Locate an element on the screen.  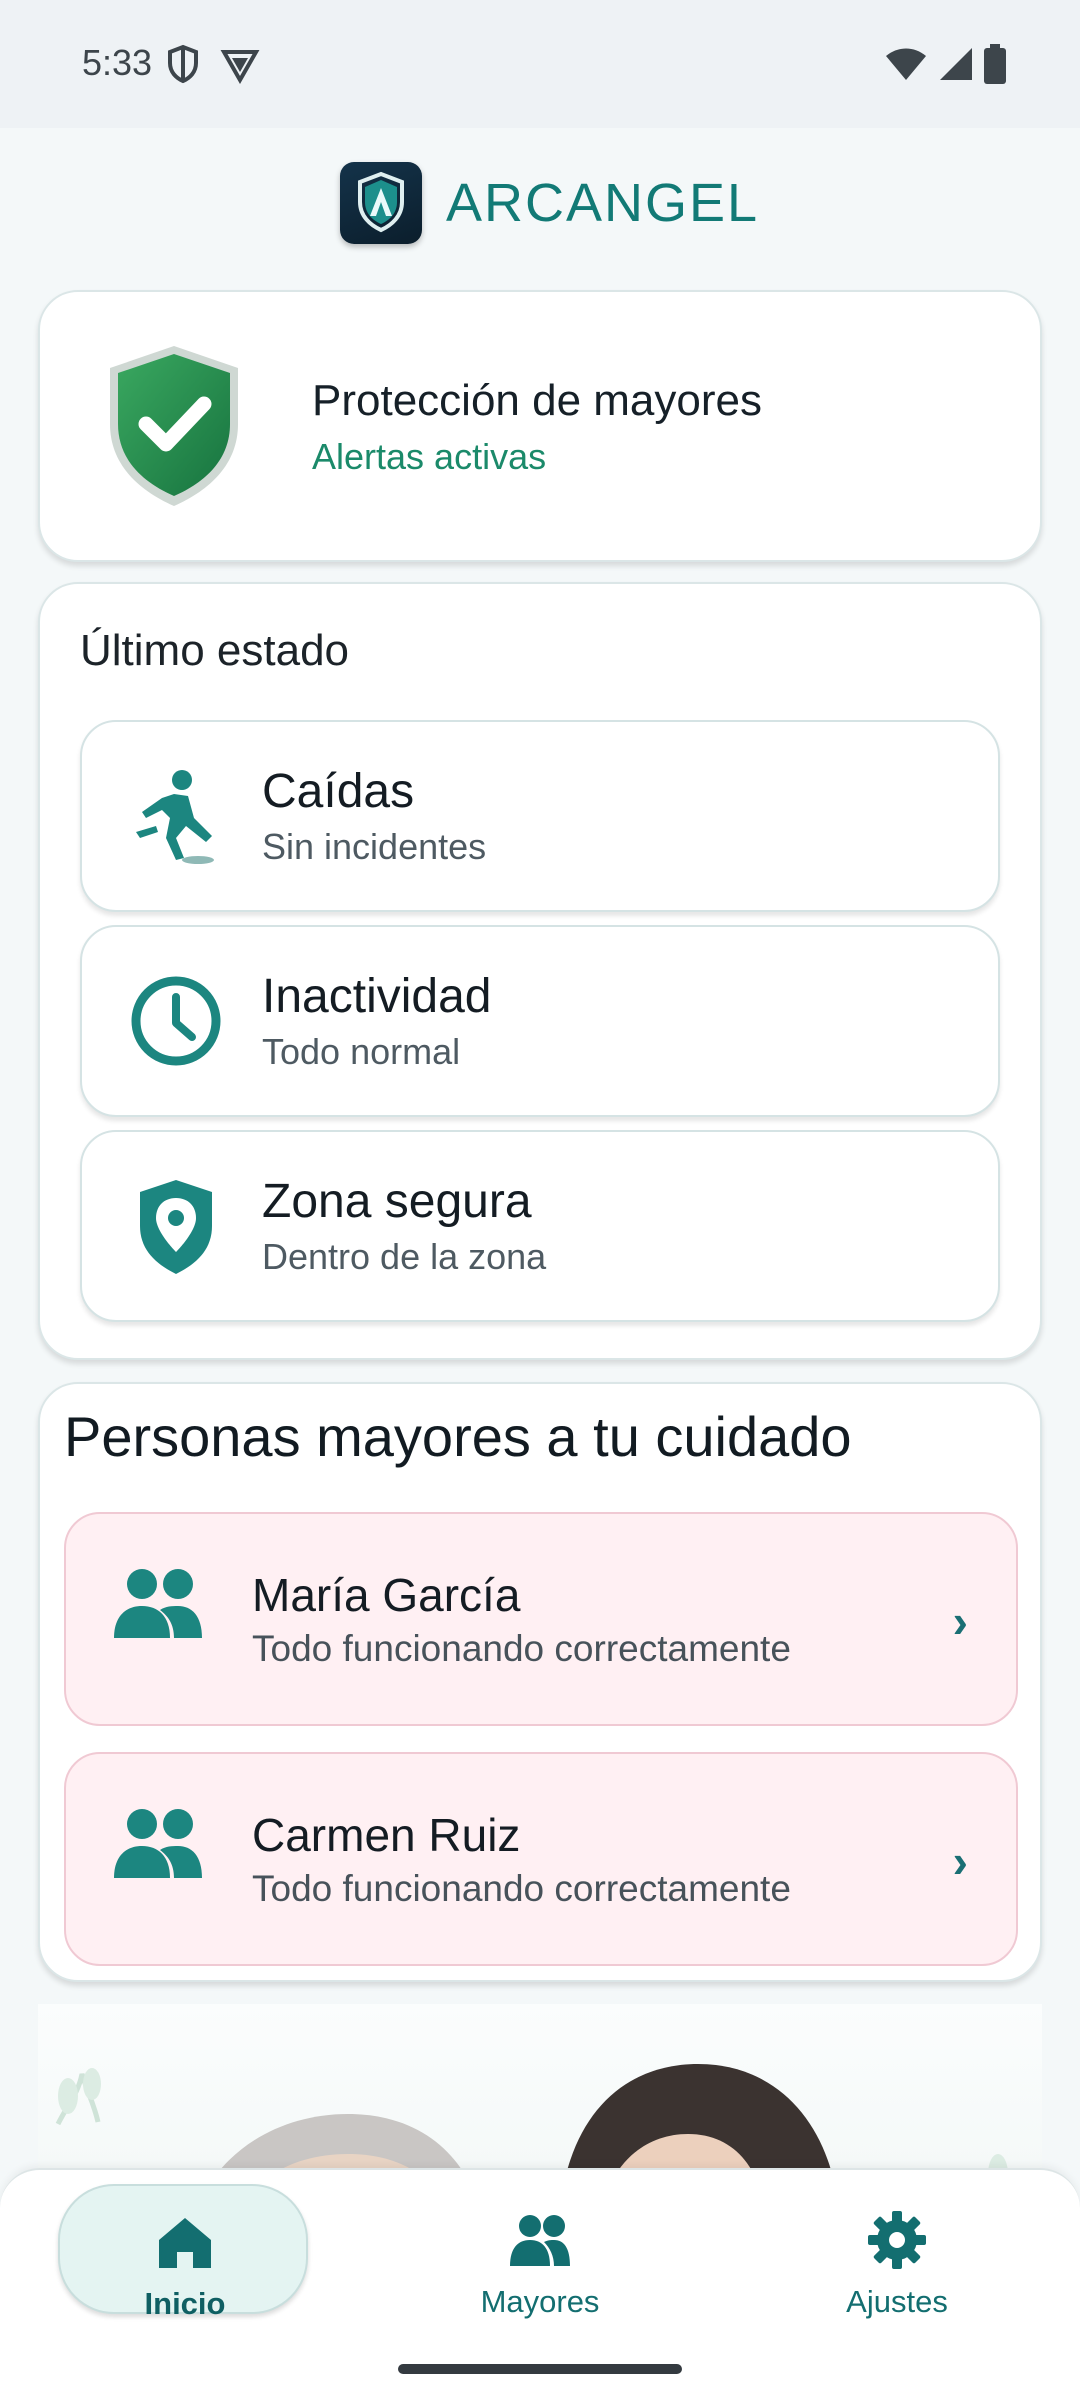
nav-item-ajustes: Ajustes is located at coordinates (897, 2251).